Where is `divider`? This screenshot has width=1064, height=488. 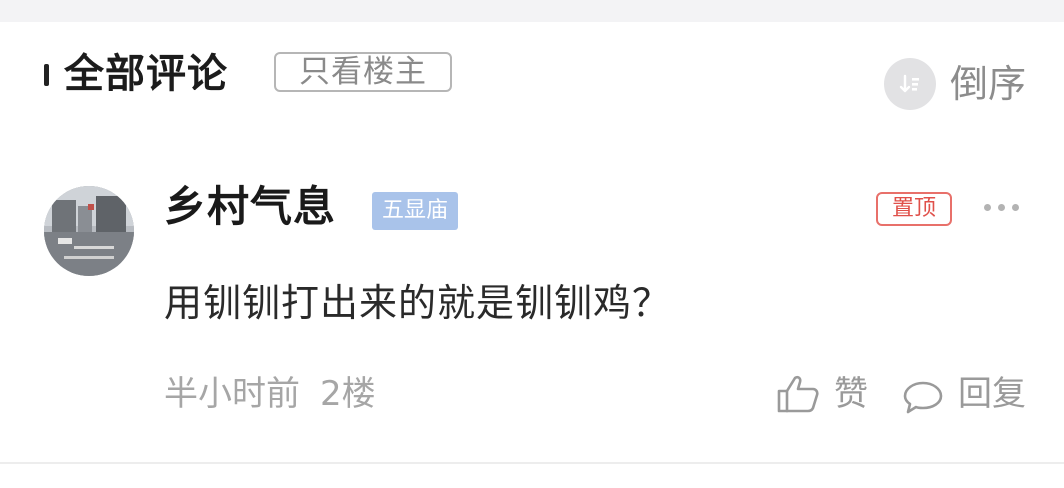
divider is located at coordinates (532, 463).